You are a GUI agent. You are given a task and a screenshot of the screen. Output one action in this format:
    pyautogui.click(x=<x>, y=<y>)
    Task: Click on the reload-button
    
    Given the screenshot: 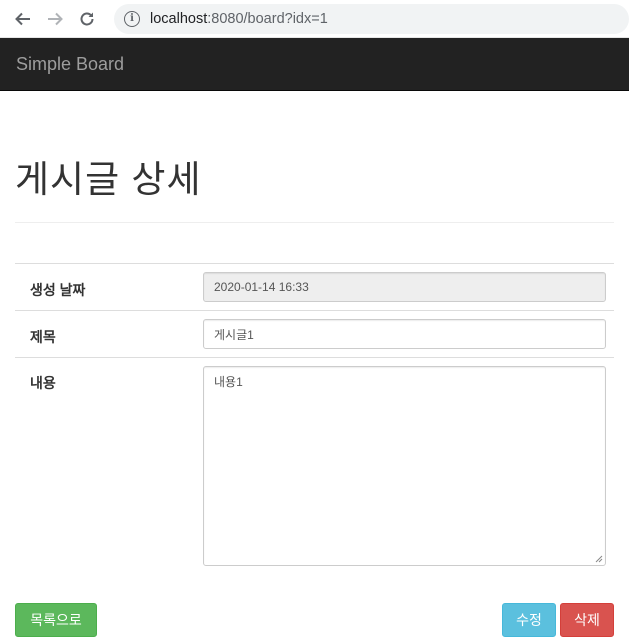 What is the action you would take?
    pyautogui.click(x=87, y=19)
    